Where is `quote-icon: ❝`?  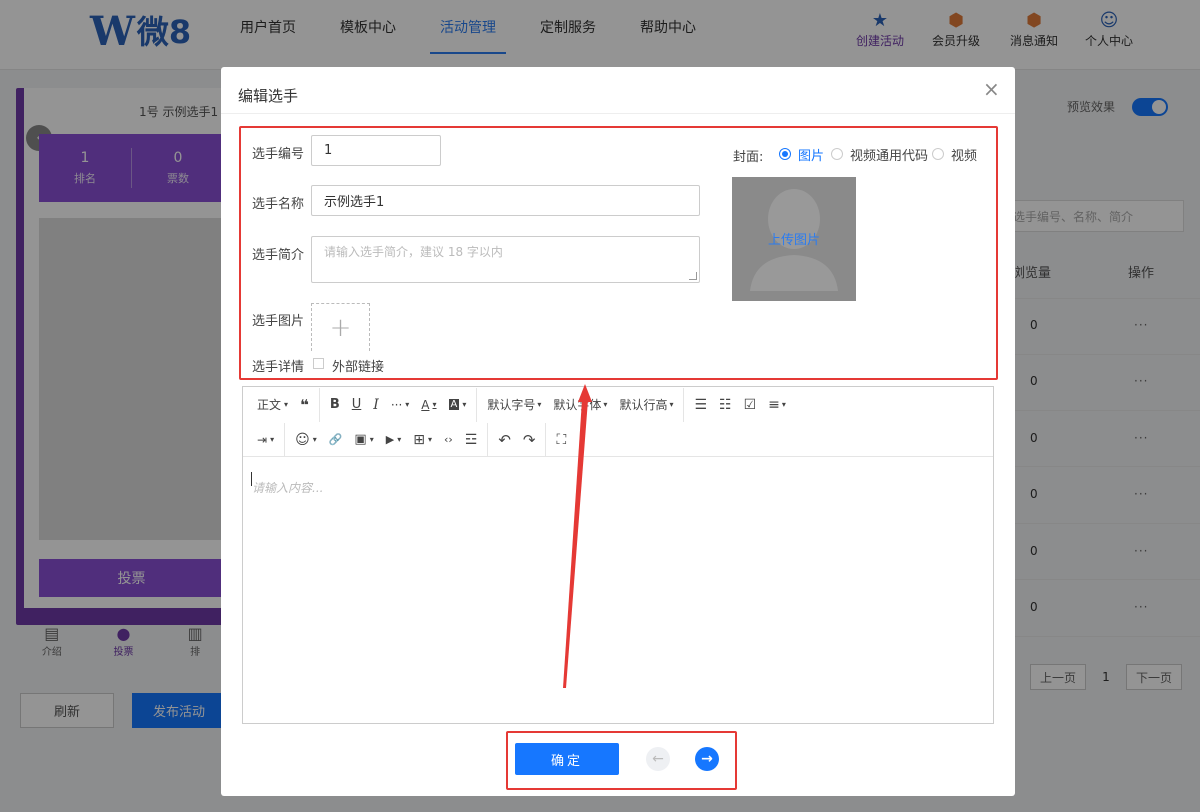
quote-icon: ❝ is located at coordinates (304, 405).